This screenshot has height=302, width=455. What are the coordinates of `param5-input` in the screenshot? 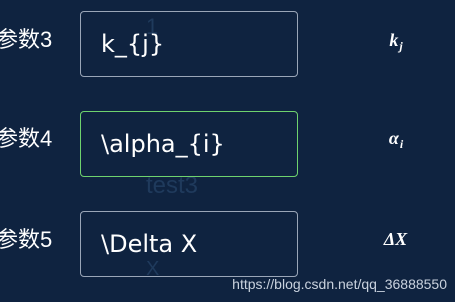 It's located at (189, 244).